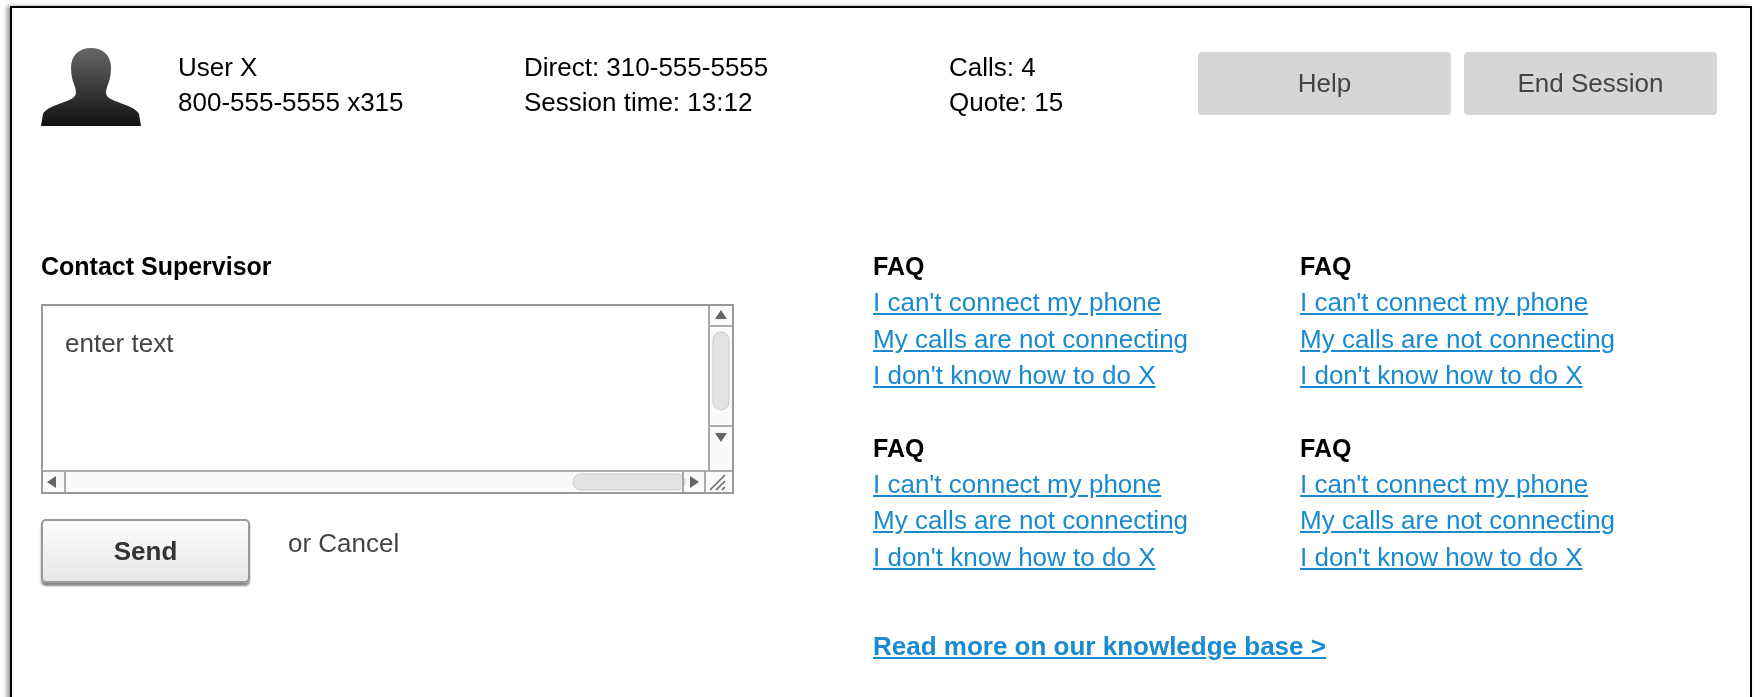 This screenshot has height=697, width=1762. What do you see at coordinates (639, 102) in the screenshot?
I see `session-time: Session time: 13:12` at bounding box center [639, 102].